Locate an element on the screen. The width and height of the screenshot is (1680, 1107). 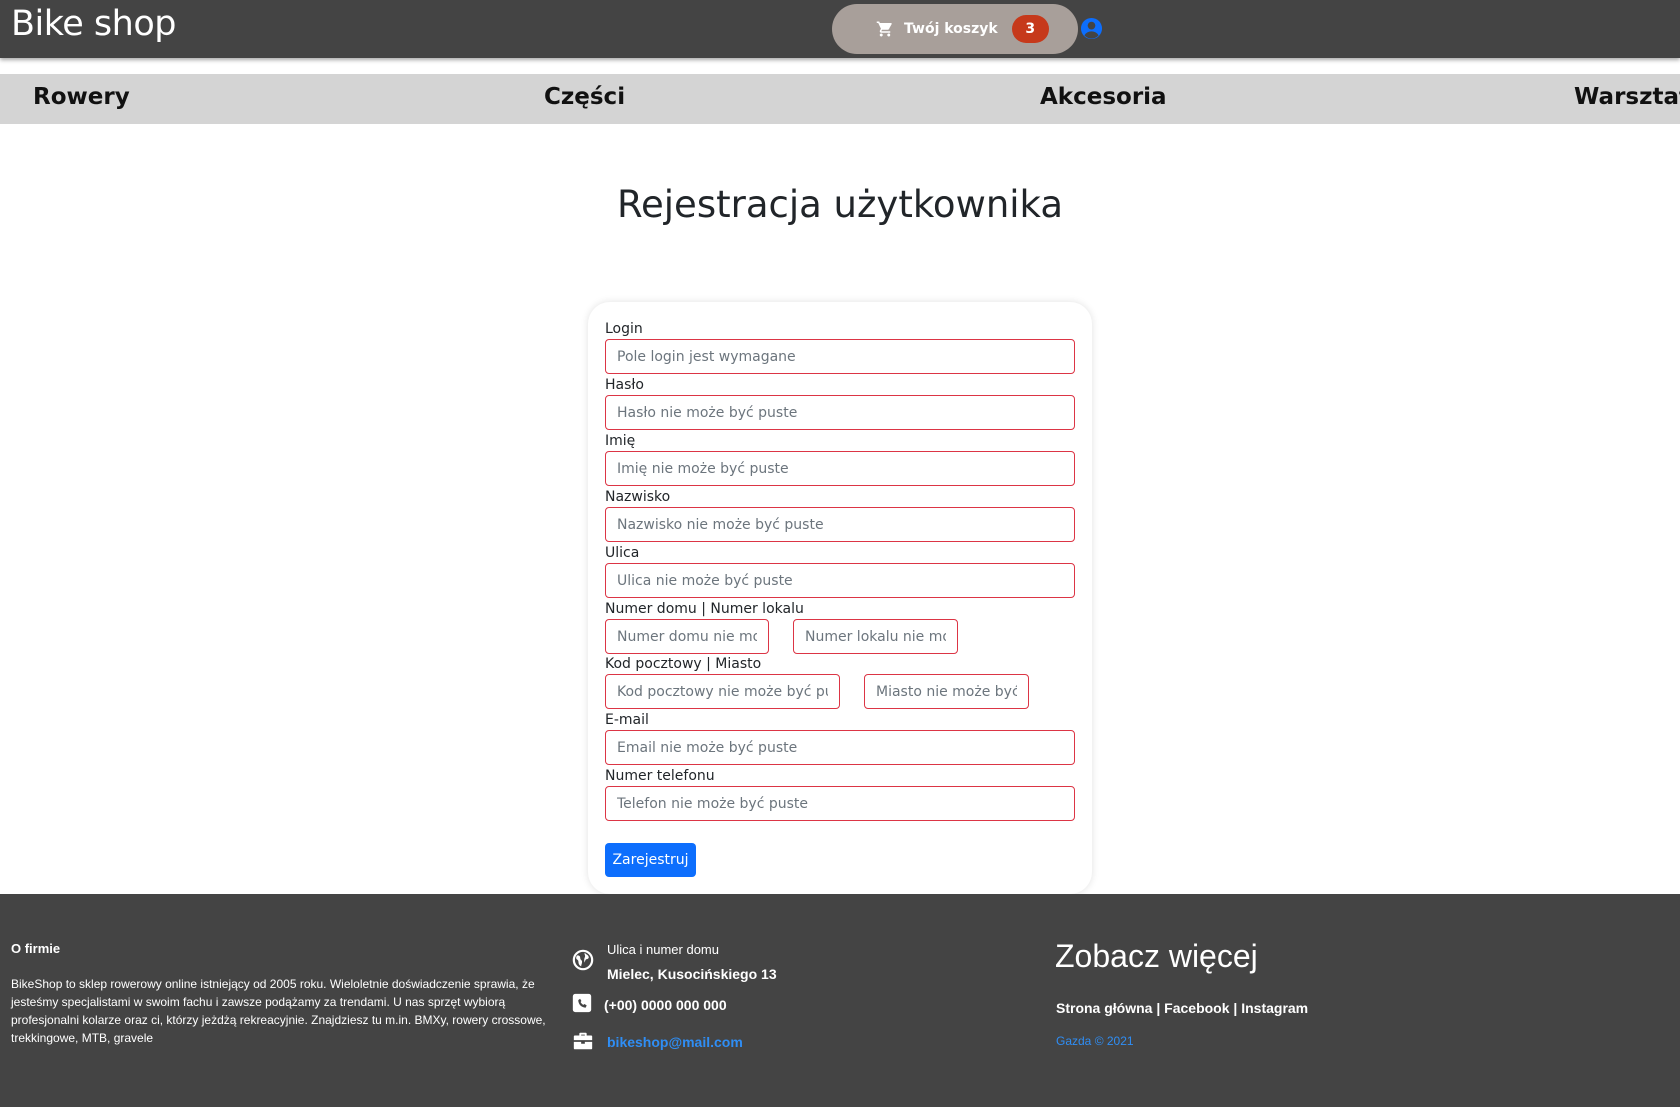
footer-phone: (+00) 0000 000 000 is located at coordinates (665, 1005).